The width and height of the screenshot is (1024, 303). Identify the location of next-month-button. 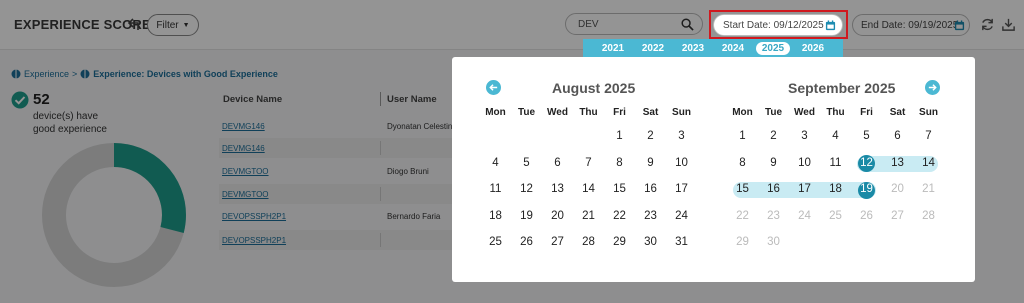
(932, 87).